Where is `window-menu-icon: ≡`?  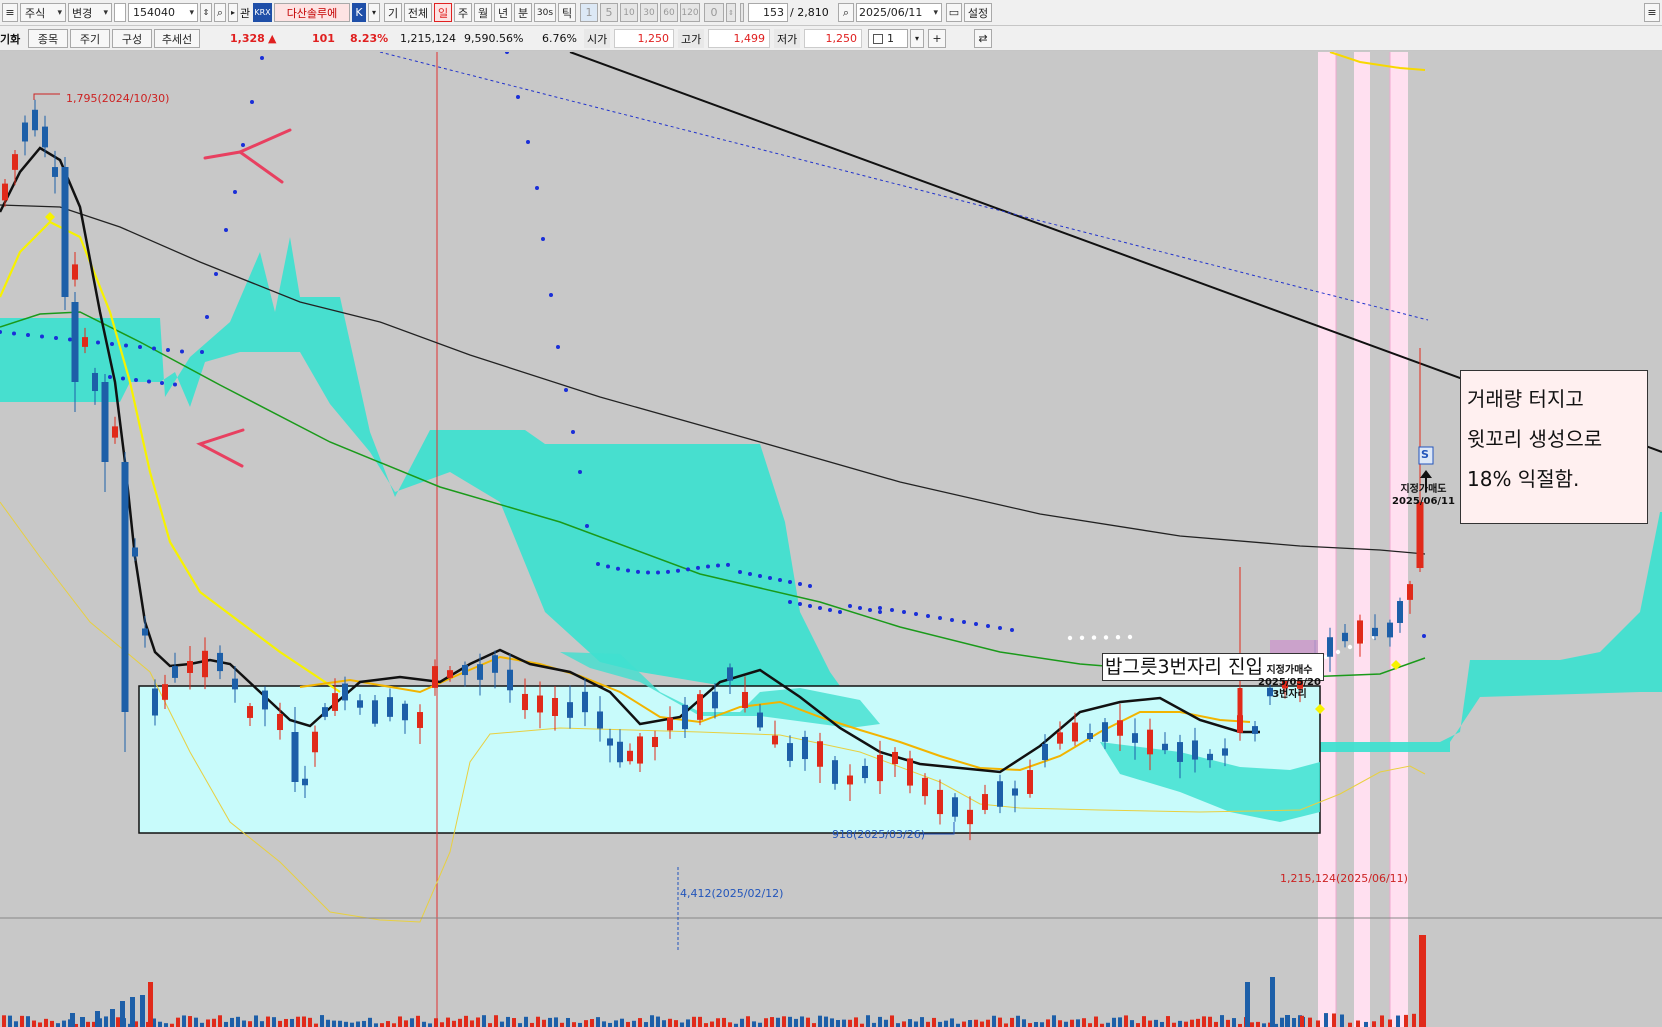 window-menu-icon: ≡ is located at coordinates (1652, 12).